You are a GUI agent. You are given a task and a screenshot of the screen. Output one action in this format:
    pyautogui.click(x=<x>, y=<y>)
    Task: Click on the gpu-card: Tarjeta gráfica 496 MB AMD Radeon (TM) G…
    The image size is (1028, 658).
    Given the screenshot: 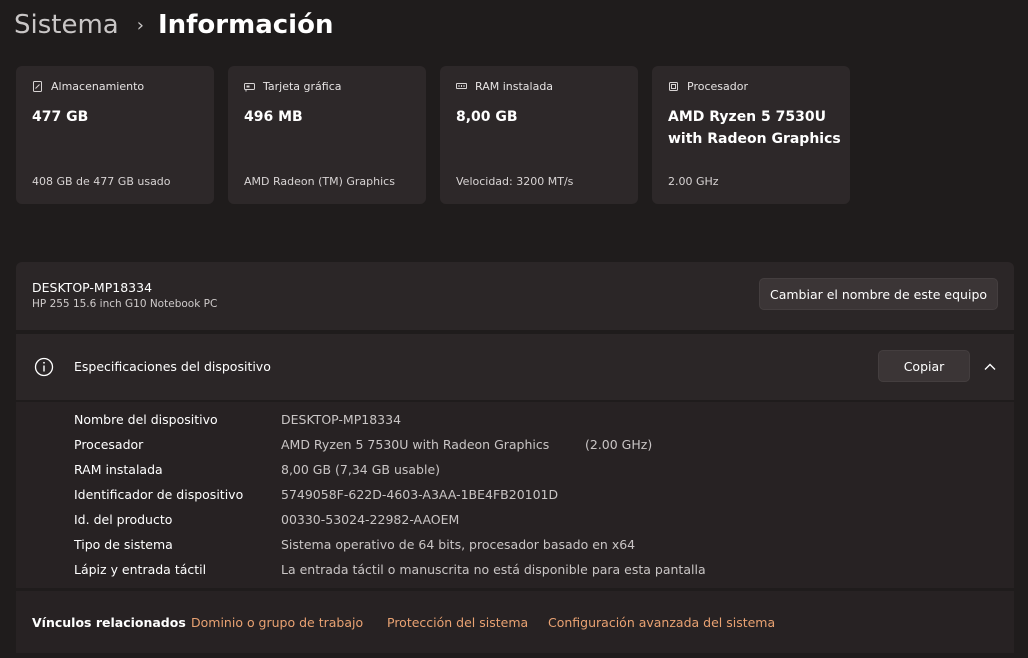 What is the action you would take?
    pyautogui.click(x=327, y=135)
    